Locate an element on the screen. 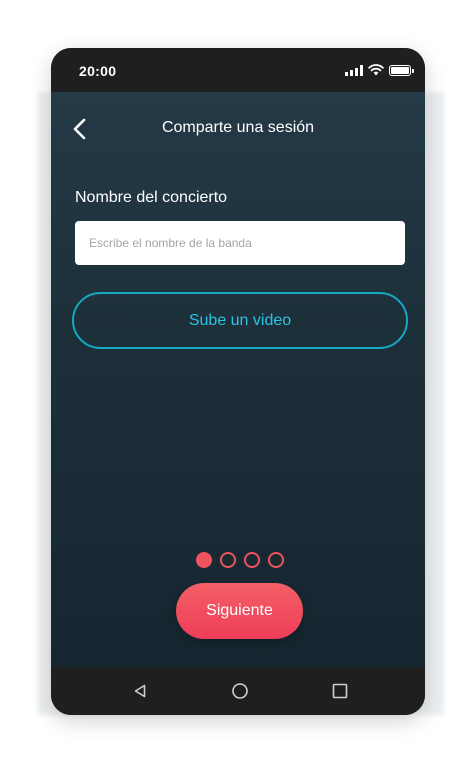 This screenshot has width=475, height=768. android-nav-bar is located at coordinates (238, 691).